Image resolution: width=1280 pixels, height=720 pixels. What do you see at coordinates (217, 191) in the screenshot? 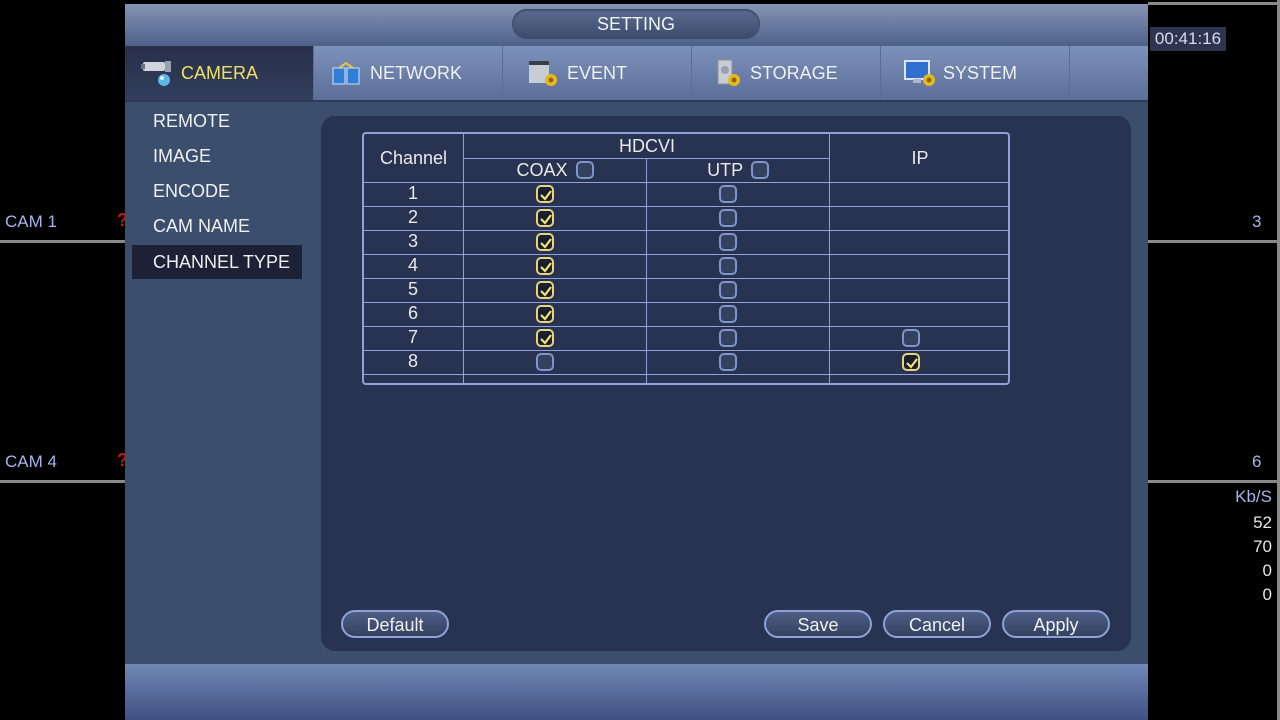
I see `sidebar-item-encode: ENCODE` at bounding box center [217, 191].